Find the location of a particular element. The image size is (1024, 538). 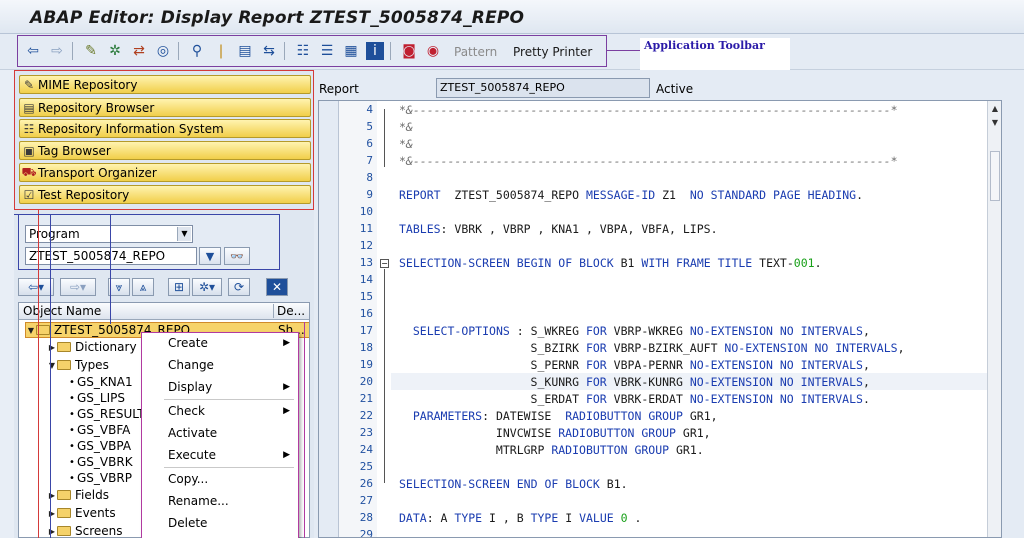

menu-item-execute: Execute ▶ is located at coordinates (220, 455).